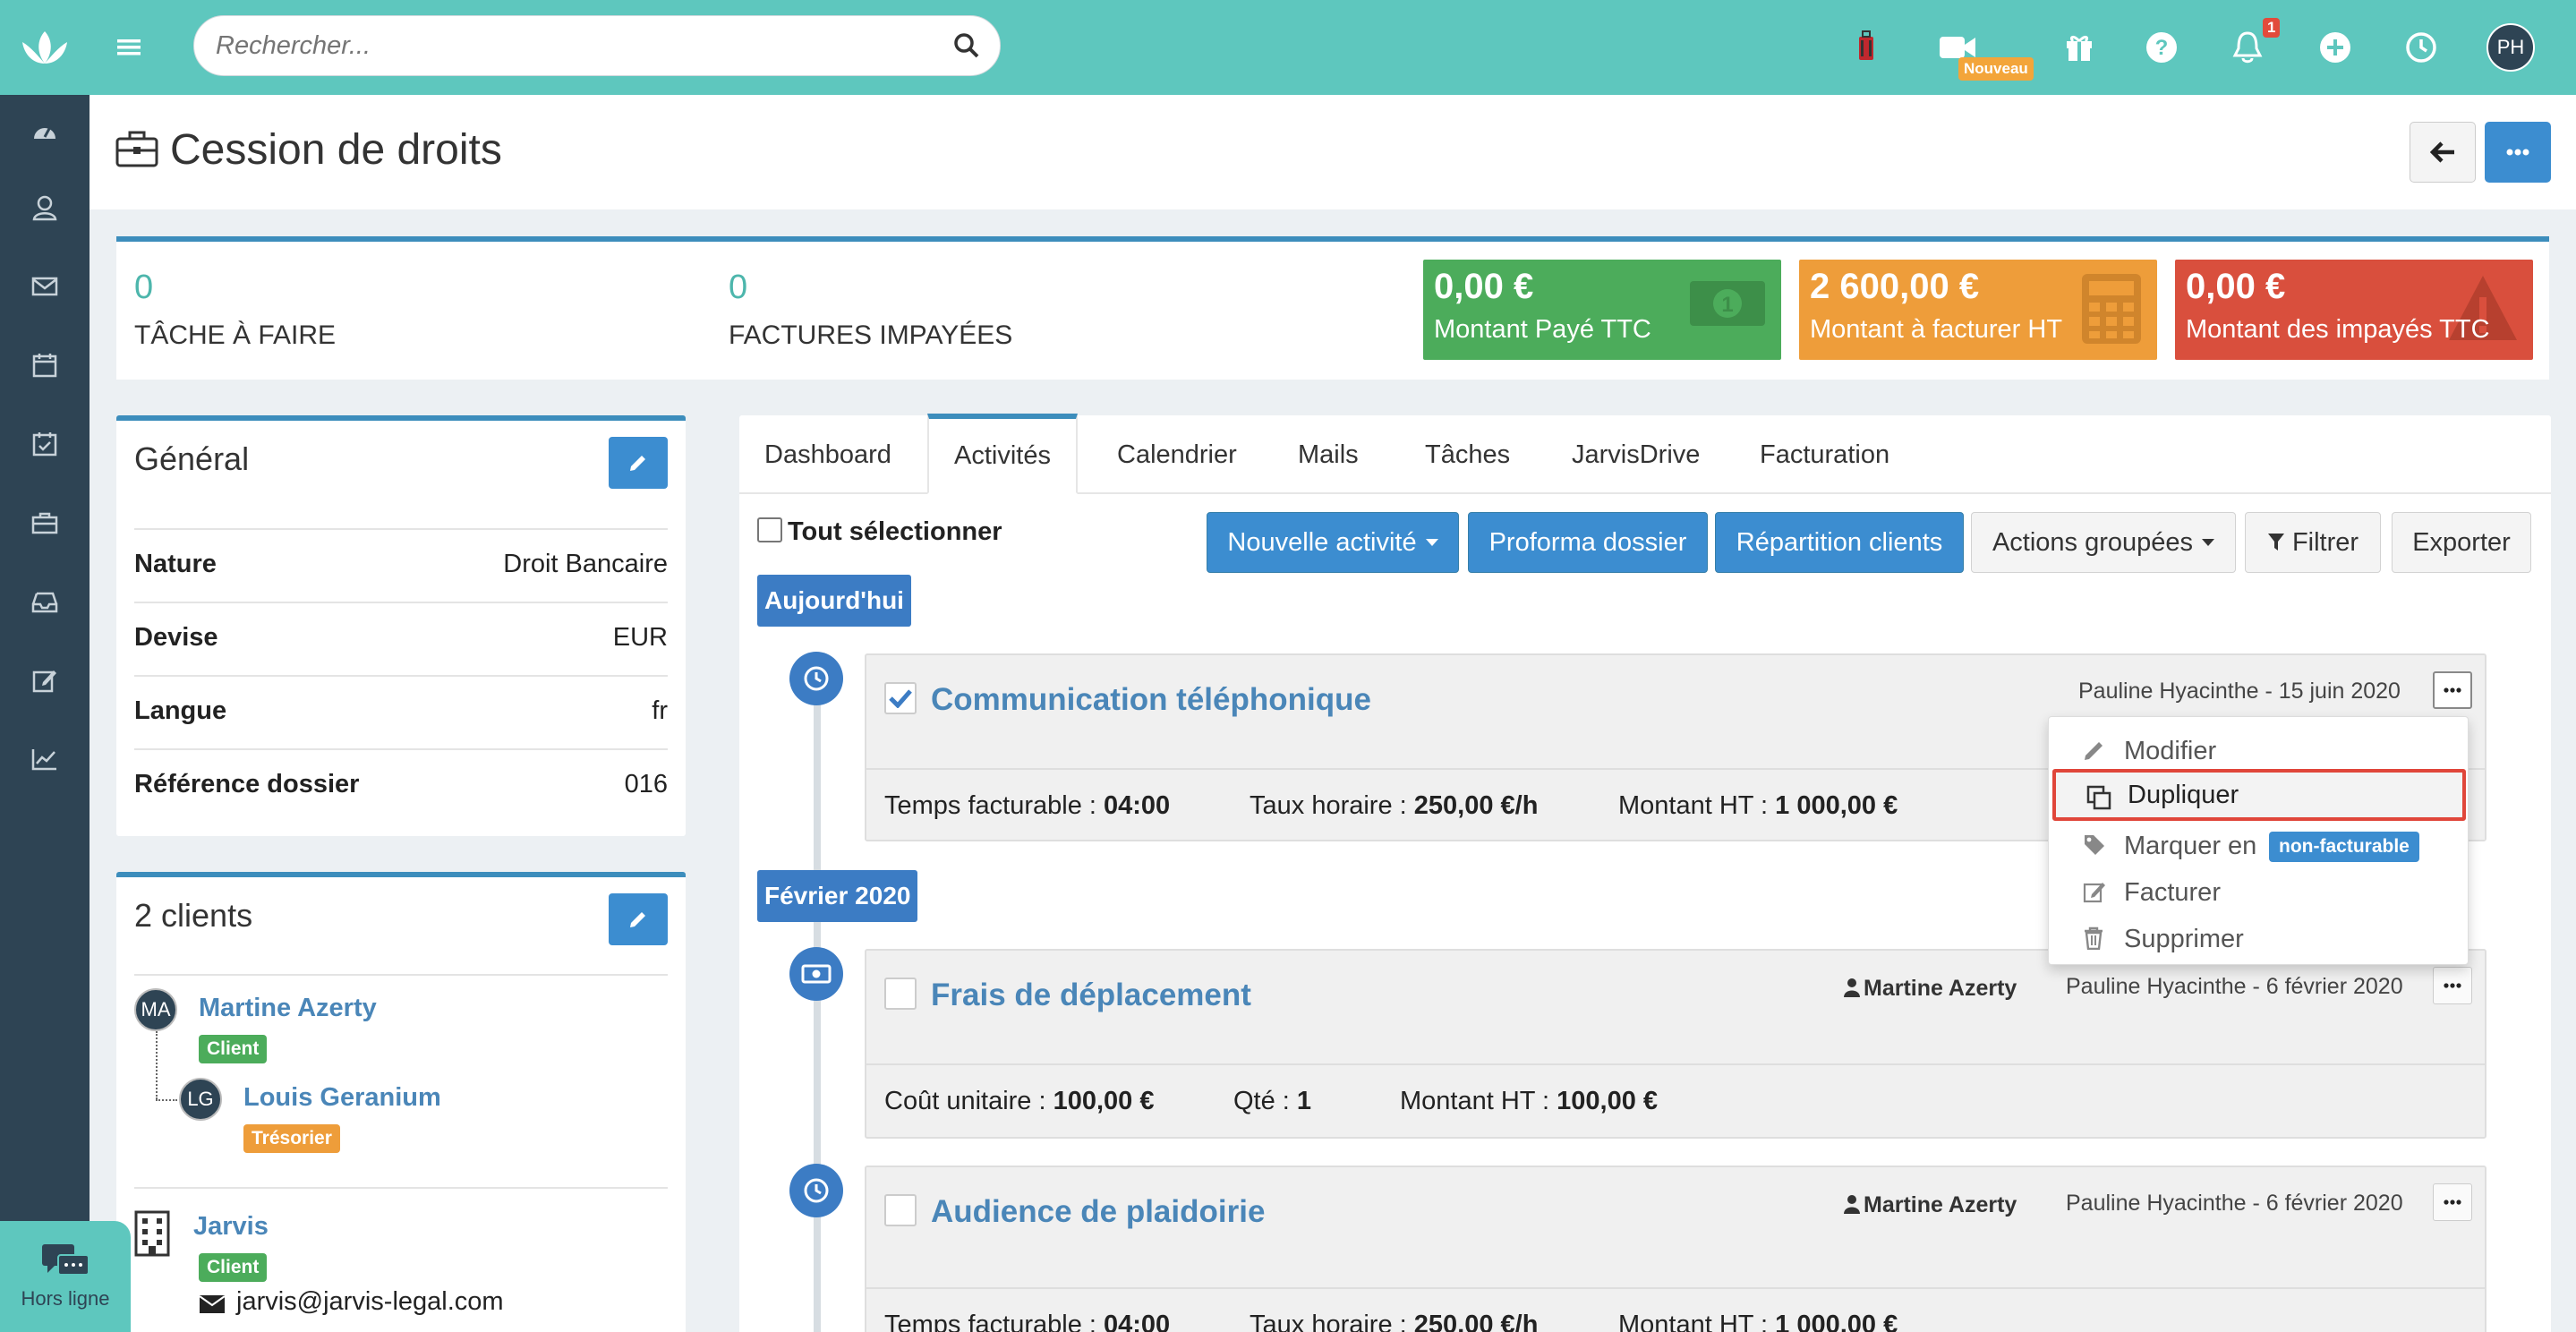 This screenshot has height=1332, width=2576. Describe the element at coordinates (2313, 542) in the screenshot. I see `filter-button: Filtrer` at that location.